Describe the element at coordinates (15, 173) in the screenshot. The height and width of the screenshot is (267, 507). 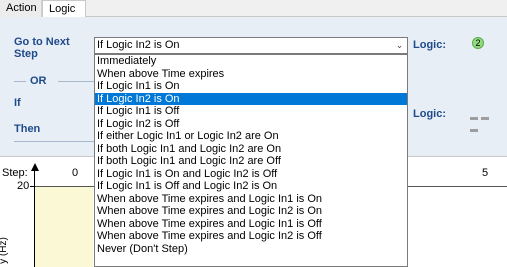
I see `step-axis-label: Step:` at that location.